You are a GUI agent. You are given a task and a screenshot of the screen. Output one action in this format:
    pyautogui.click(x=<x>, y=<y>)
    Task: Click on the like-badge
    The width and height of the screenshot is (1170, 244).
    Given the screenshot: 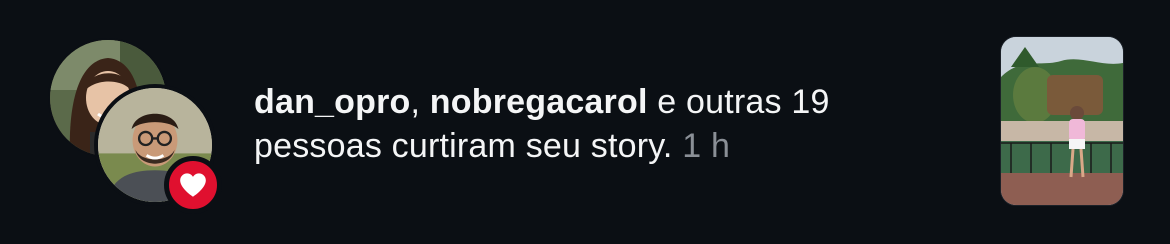 What is the action you would take?
    pyautogui.click(x=193, y=185)
    